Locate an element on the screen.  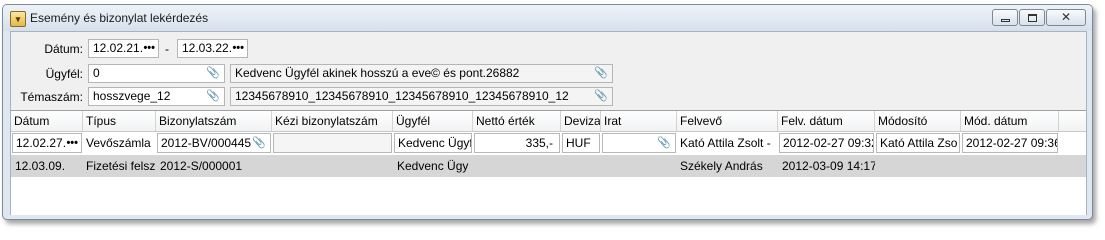
column-header-bizonylatszam: Bizonylatszám is located at coordinates (214, 121).